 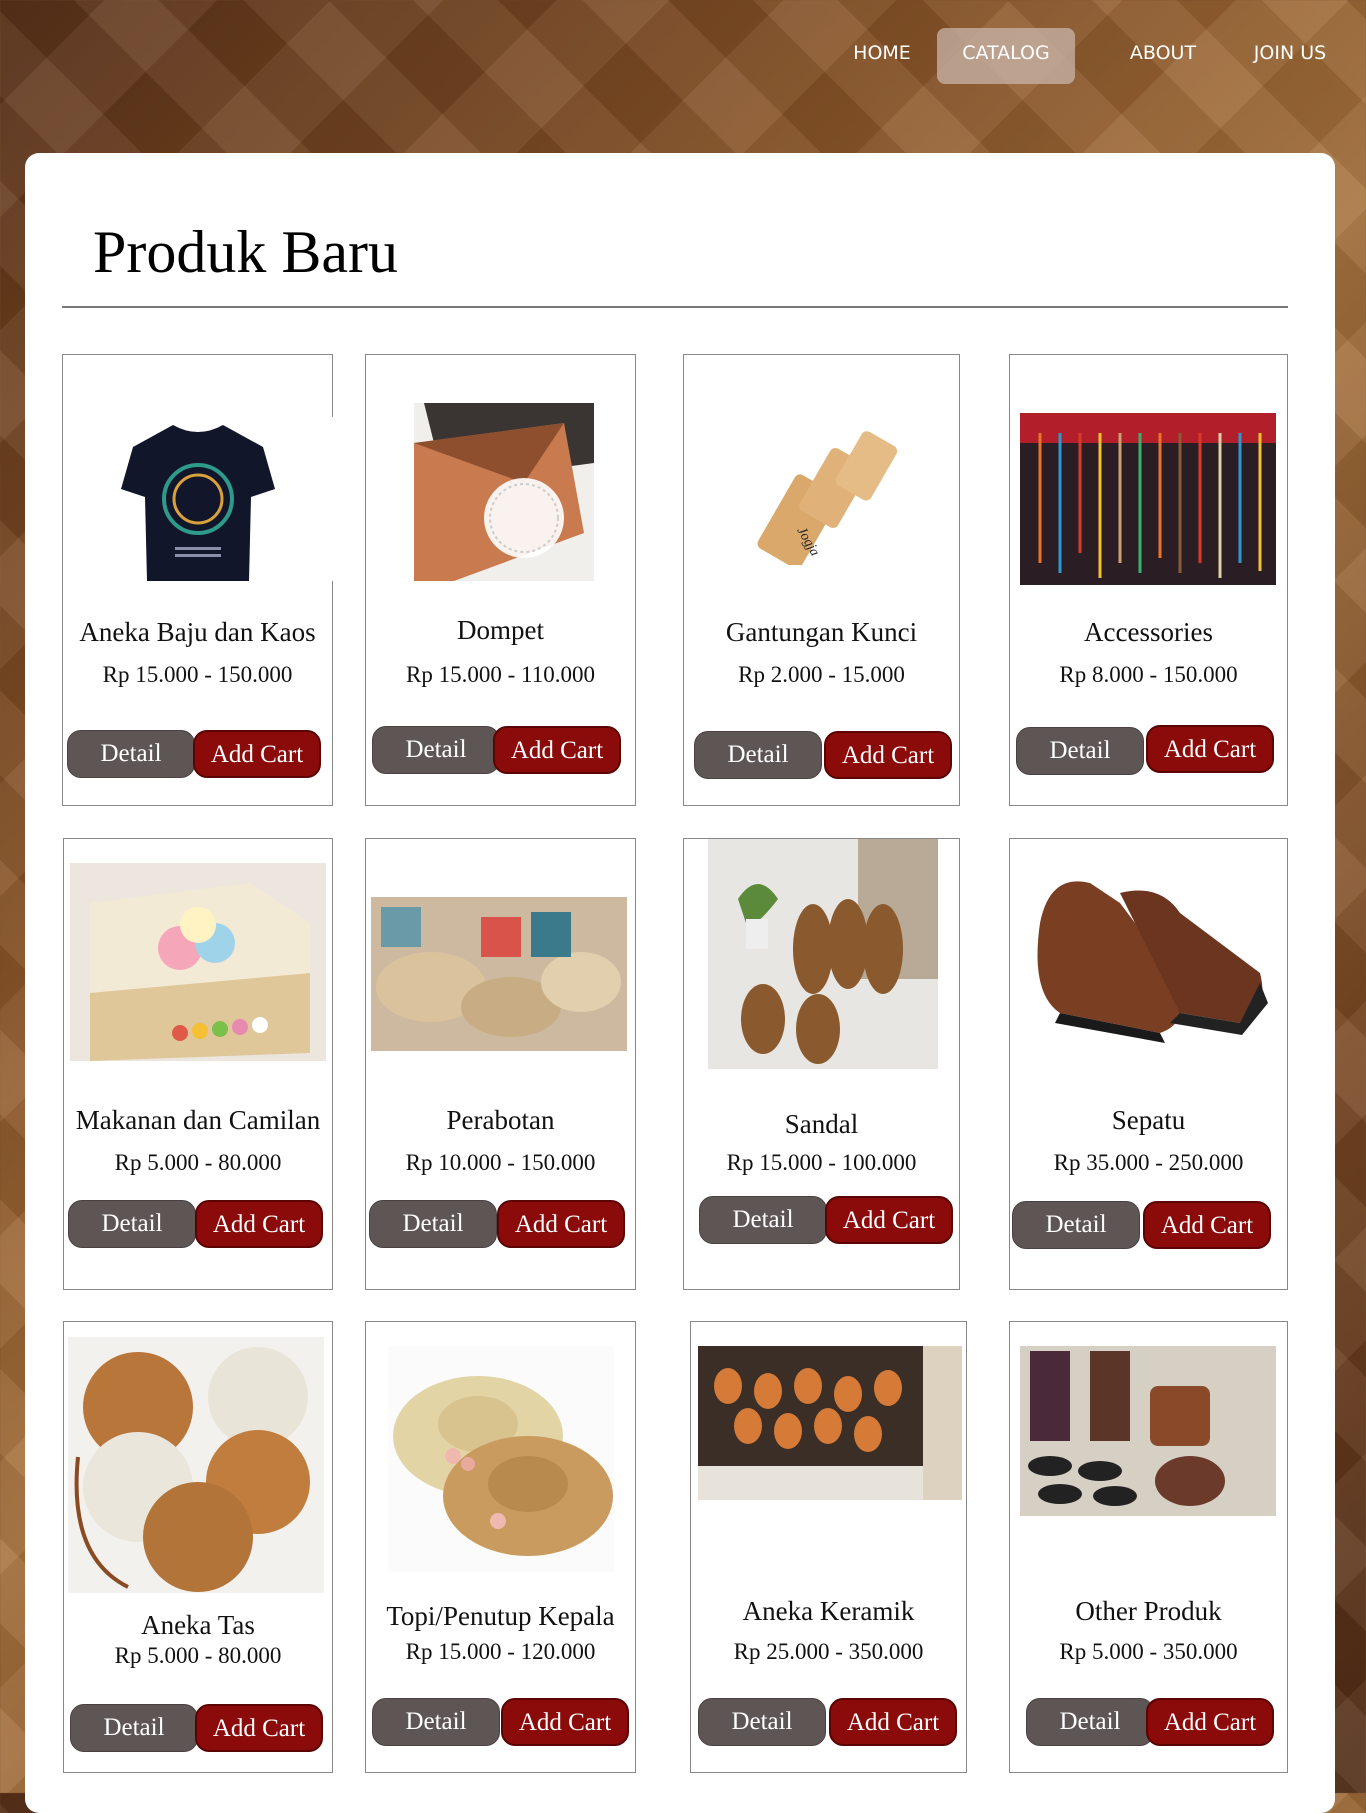 What do you see at coordinates (1148, 632) in the screenshot?
I see `product-name: Accessories` at bounding box center [1148, 632].